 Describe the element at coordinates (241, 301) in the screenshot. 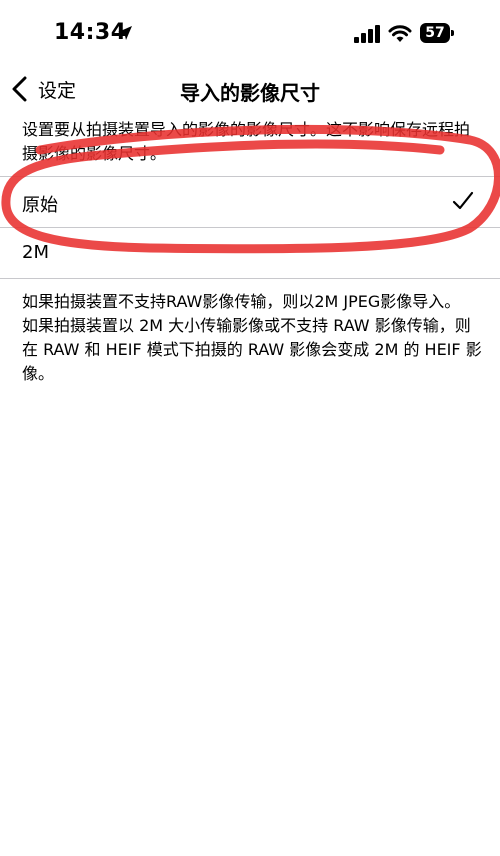

I see `footnote-line-1: 如果拍摄装置不支持RAW影像传输，则以2M JPEG影像导入。` at that location.